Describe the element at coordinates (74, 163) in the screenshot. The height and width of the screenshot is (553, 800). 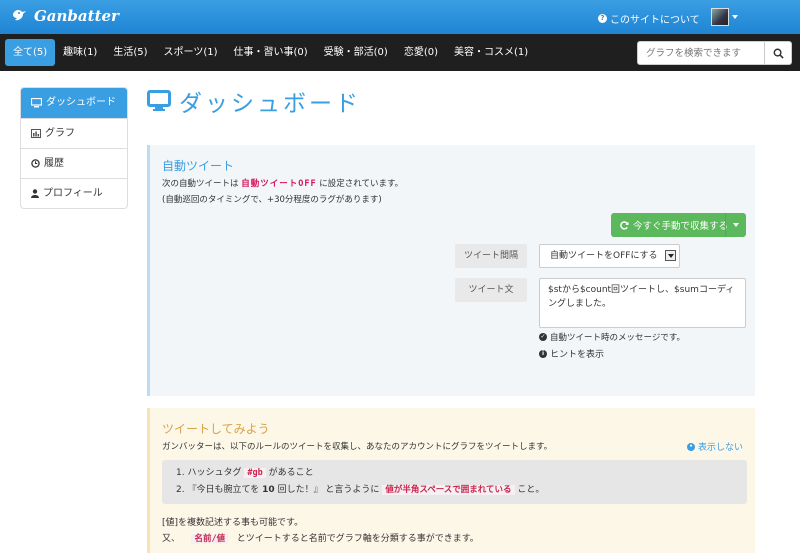
I see `sidebar-item-history: 履歴` at that location.